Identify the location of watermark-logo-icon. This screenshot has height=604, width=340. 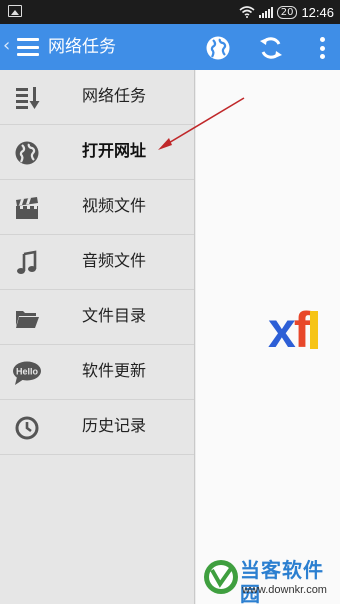
(221, 577).